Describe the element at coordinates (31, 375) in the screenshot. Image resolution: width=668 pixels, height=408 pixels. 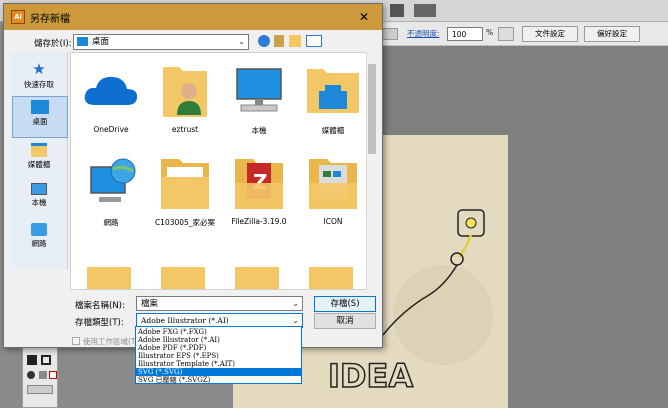
I see `color-mode-icon` at that location.